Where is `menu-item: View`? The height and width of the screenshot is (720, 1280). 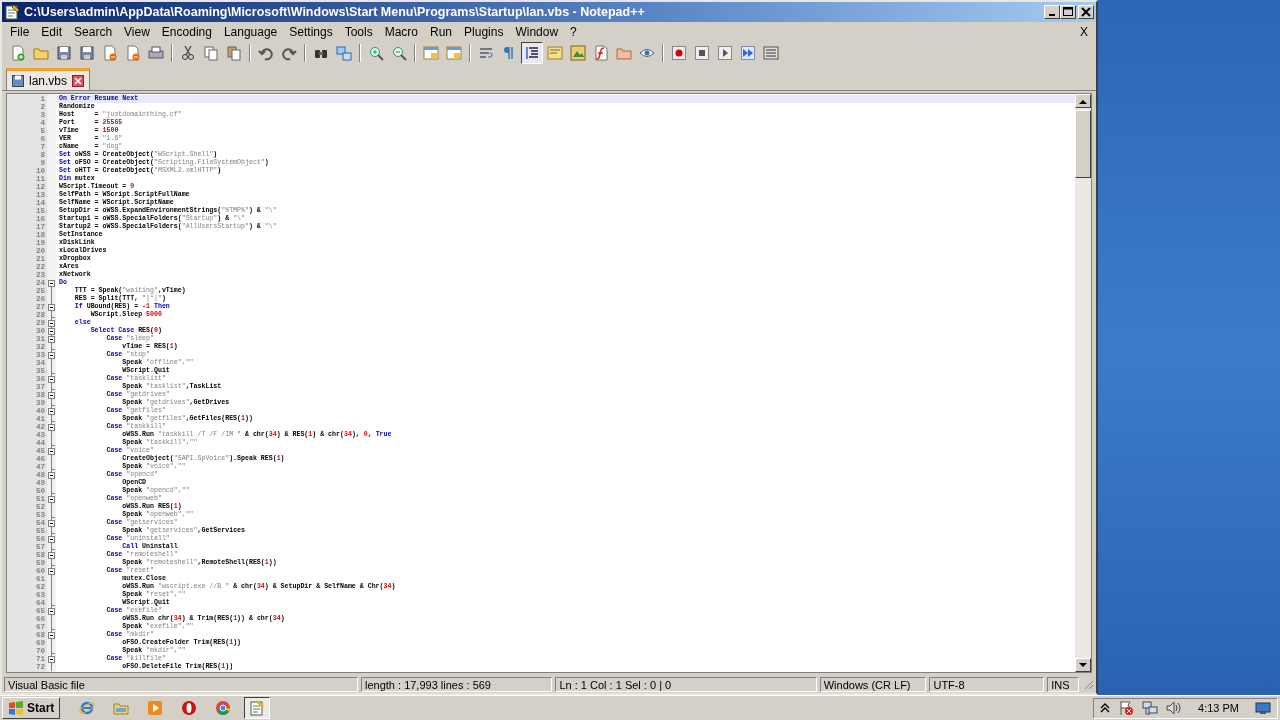 menu-item: View is located at coordinates (137, 31).